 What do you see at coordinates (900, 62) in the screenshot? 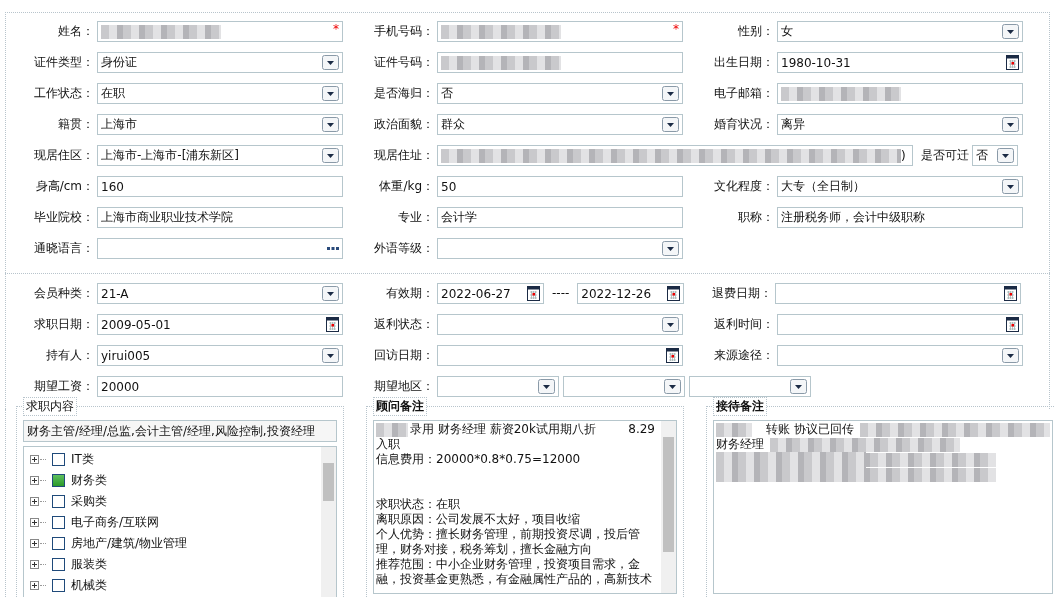
I see `date-field: 1980-10-31` at bounding box center [900, 62].